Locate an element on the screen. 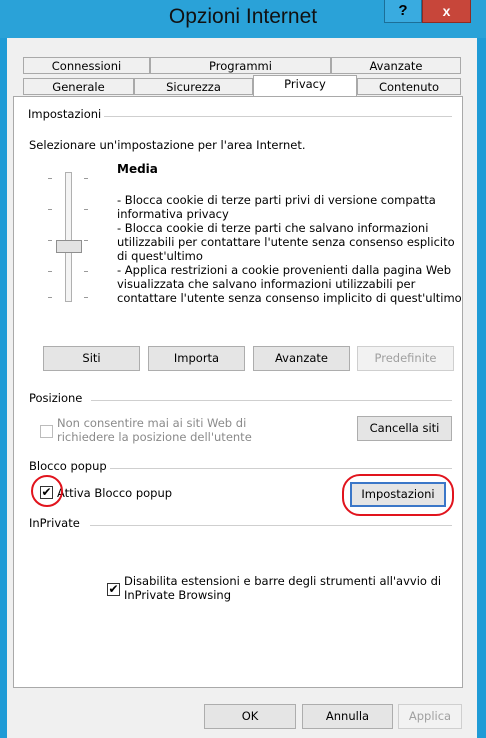 This screenshot has height=738, width=486. settings-group-divider is located at coordinates (278, 116).